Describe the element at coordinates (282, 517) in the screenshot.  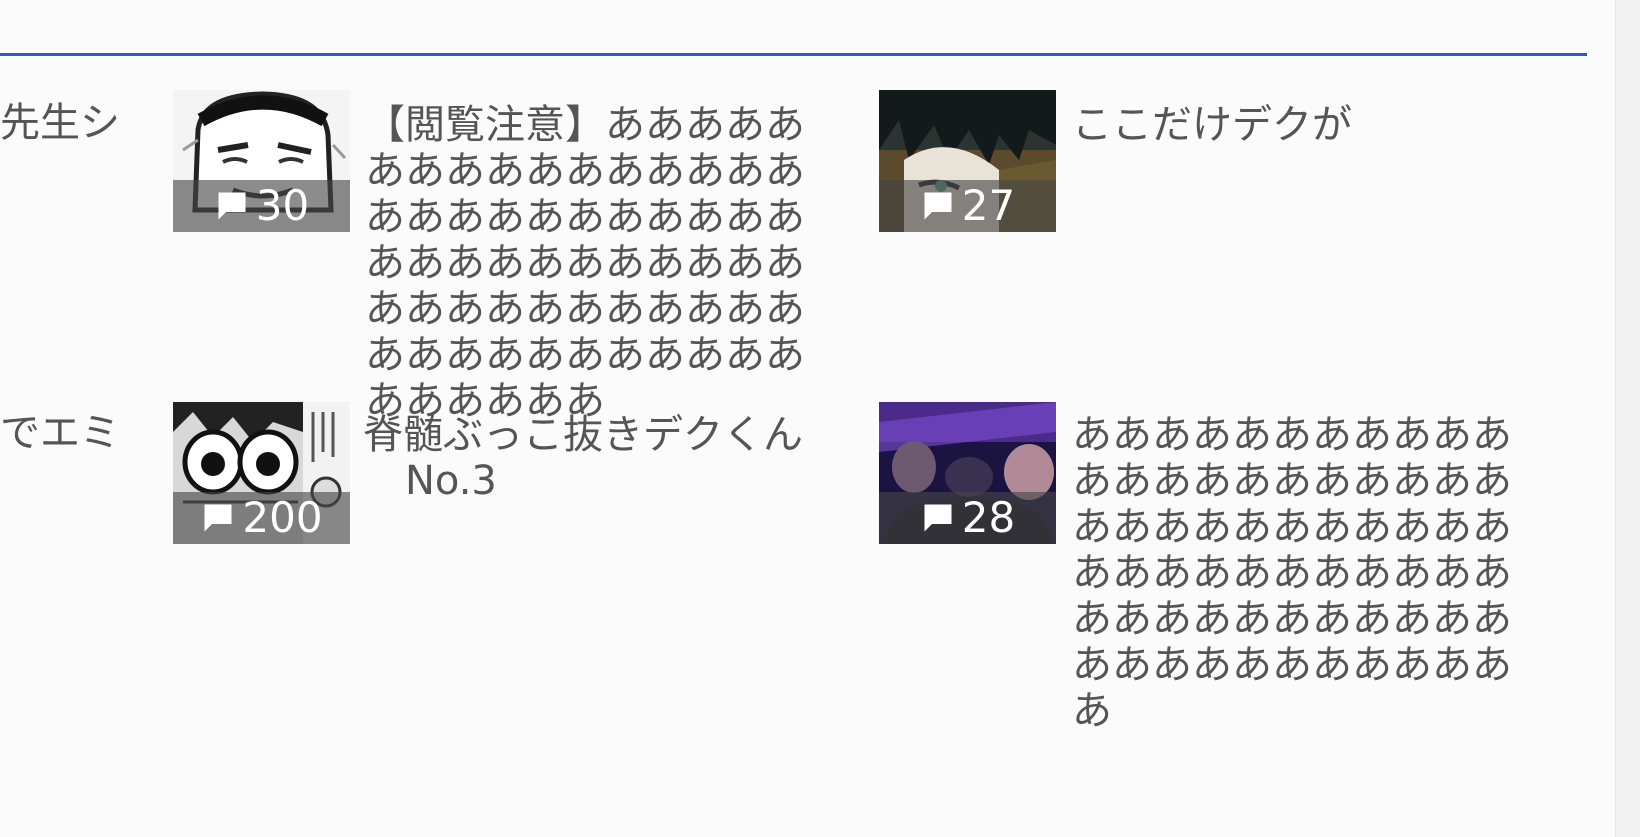
I see `comment-count: 200` at that location.